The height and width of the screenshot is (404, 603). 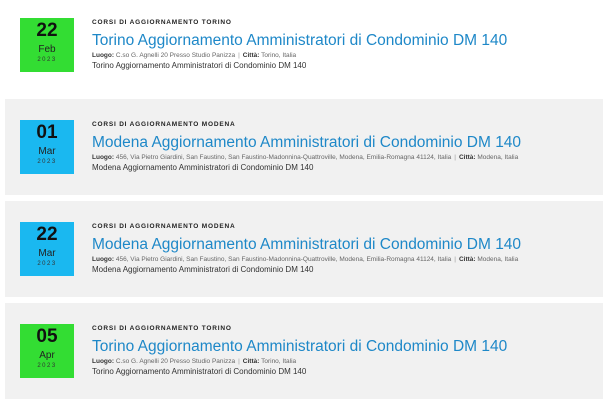 I want to click on event-day: 05, so click(x=47, y=336).